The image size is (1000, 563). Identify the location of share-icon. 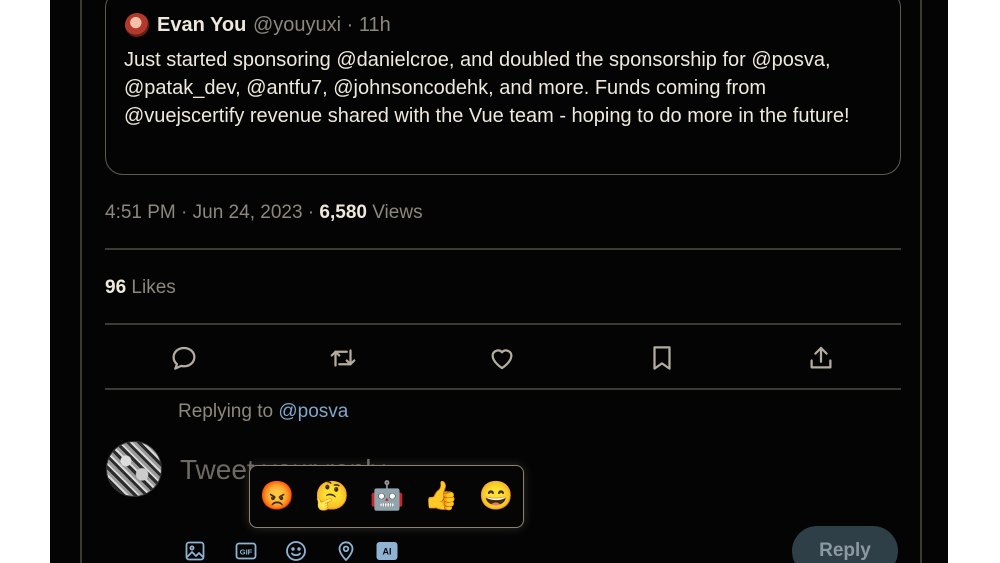
(821, 358).